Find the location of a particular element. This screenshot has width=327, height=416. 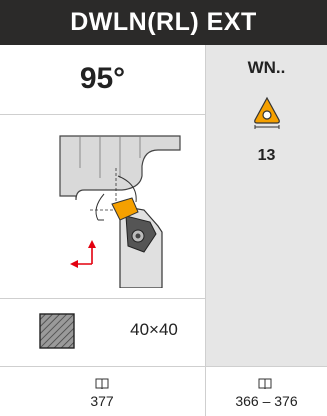

column-divider is located at coordinates (205, 230).